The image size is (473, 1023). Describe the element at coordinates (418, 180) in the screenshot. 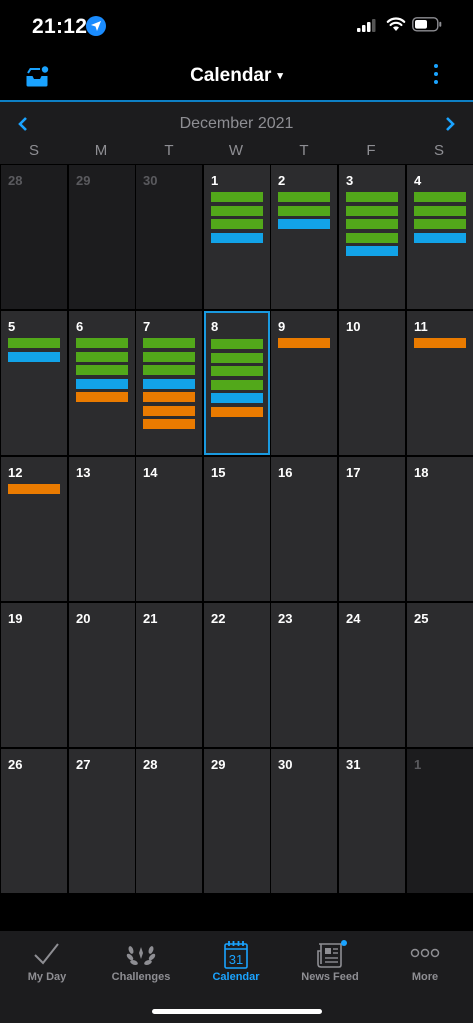

I see `day-number: 4` at that location.